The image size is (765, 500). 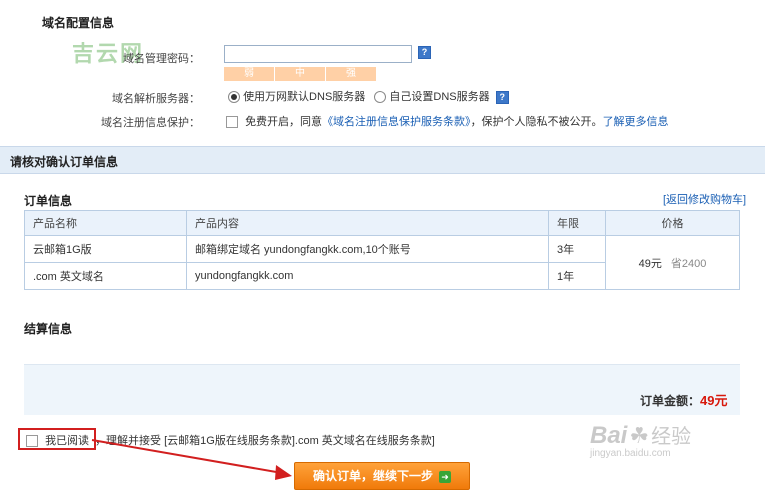 What do you see at coordinates (283, 472) in the screenshot?
I see `arrow-head` at bounding box center [283, 472].